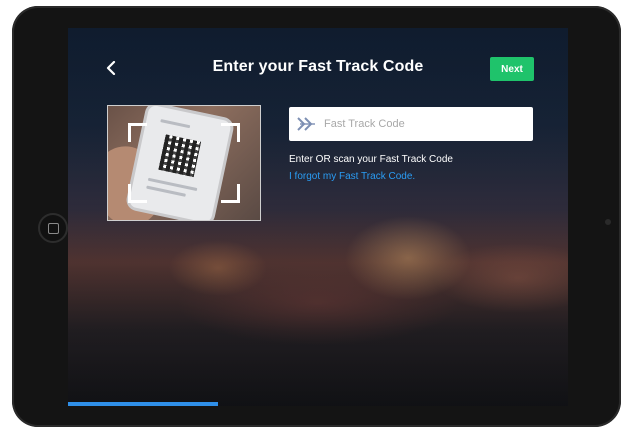  I want to click on chevron-left-icon, so click(111, 68).